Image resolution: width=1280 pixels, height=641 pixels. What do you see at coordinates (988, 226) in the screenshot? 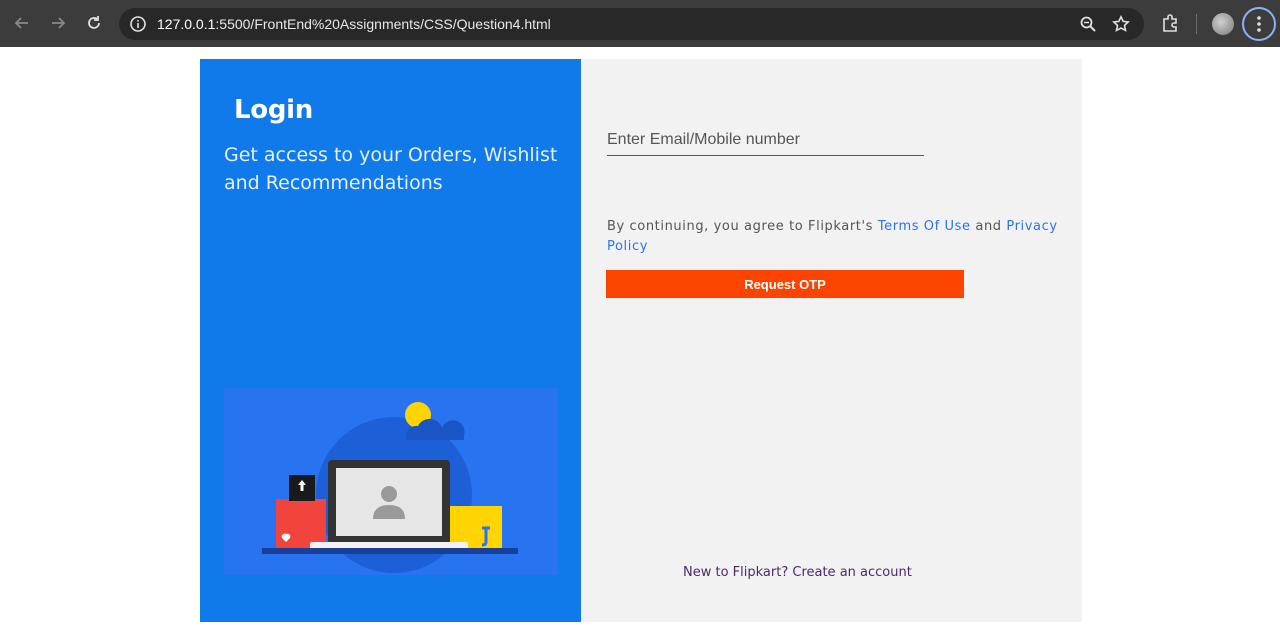
I see `terms-and: and` at bounding box center [988, 226].